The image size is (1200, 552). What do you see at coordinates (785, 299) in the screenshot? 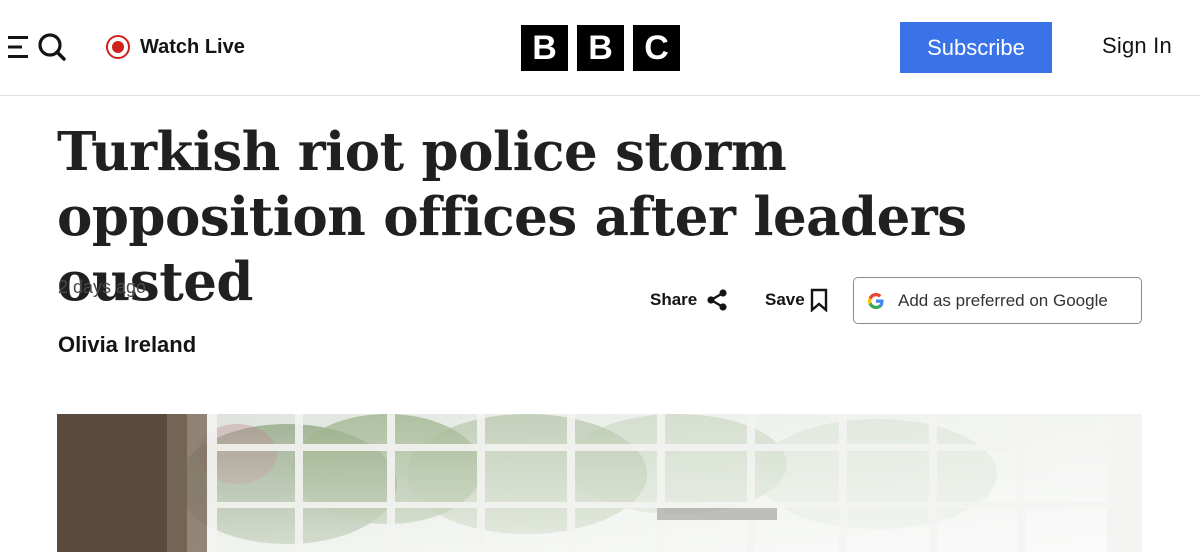
I see `save-label: Save` at bounding box center [785, 299].